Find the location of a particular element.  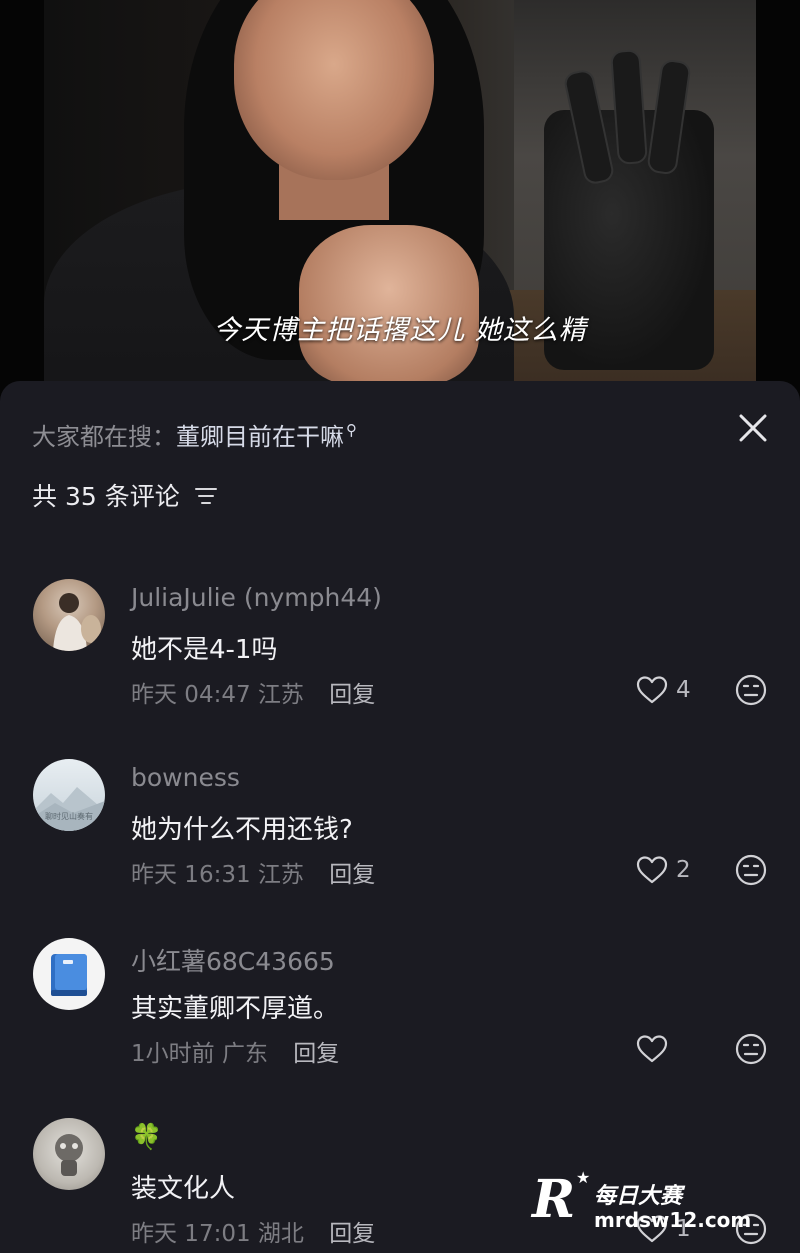

comment-text: 她为什么不用还钱? is located at coordinates (242, 830).